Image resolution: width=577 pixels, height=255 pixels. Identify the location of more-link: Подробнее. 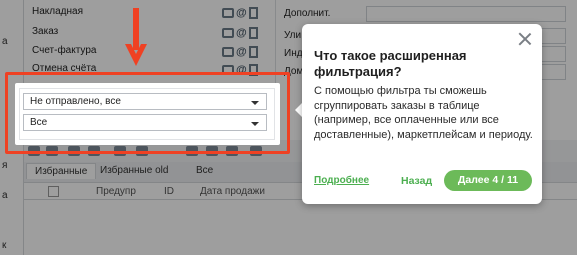
(341, 180).